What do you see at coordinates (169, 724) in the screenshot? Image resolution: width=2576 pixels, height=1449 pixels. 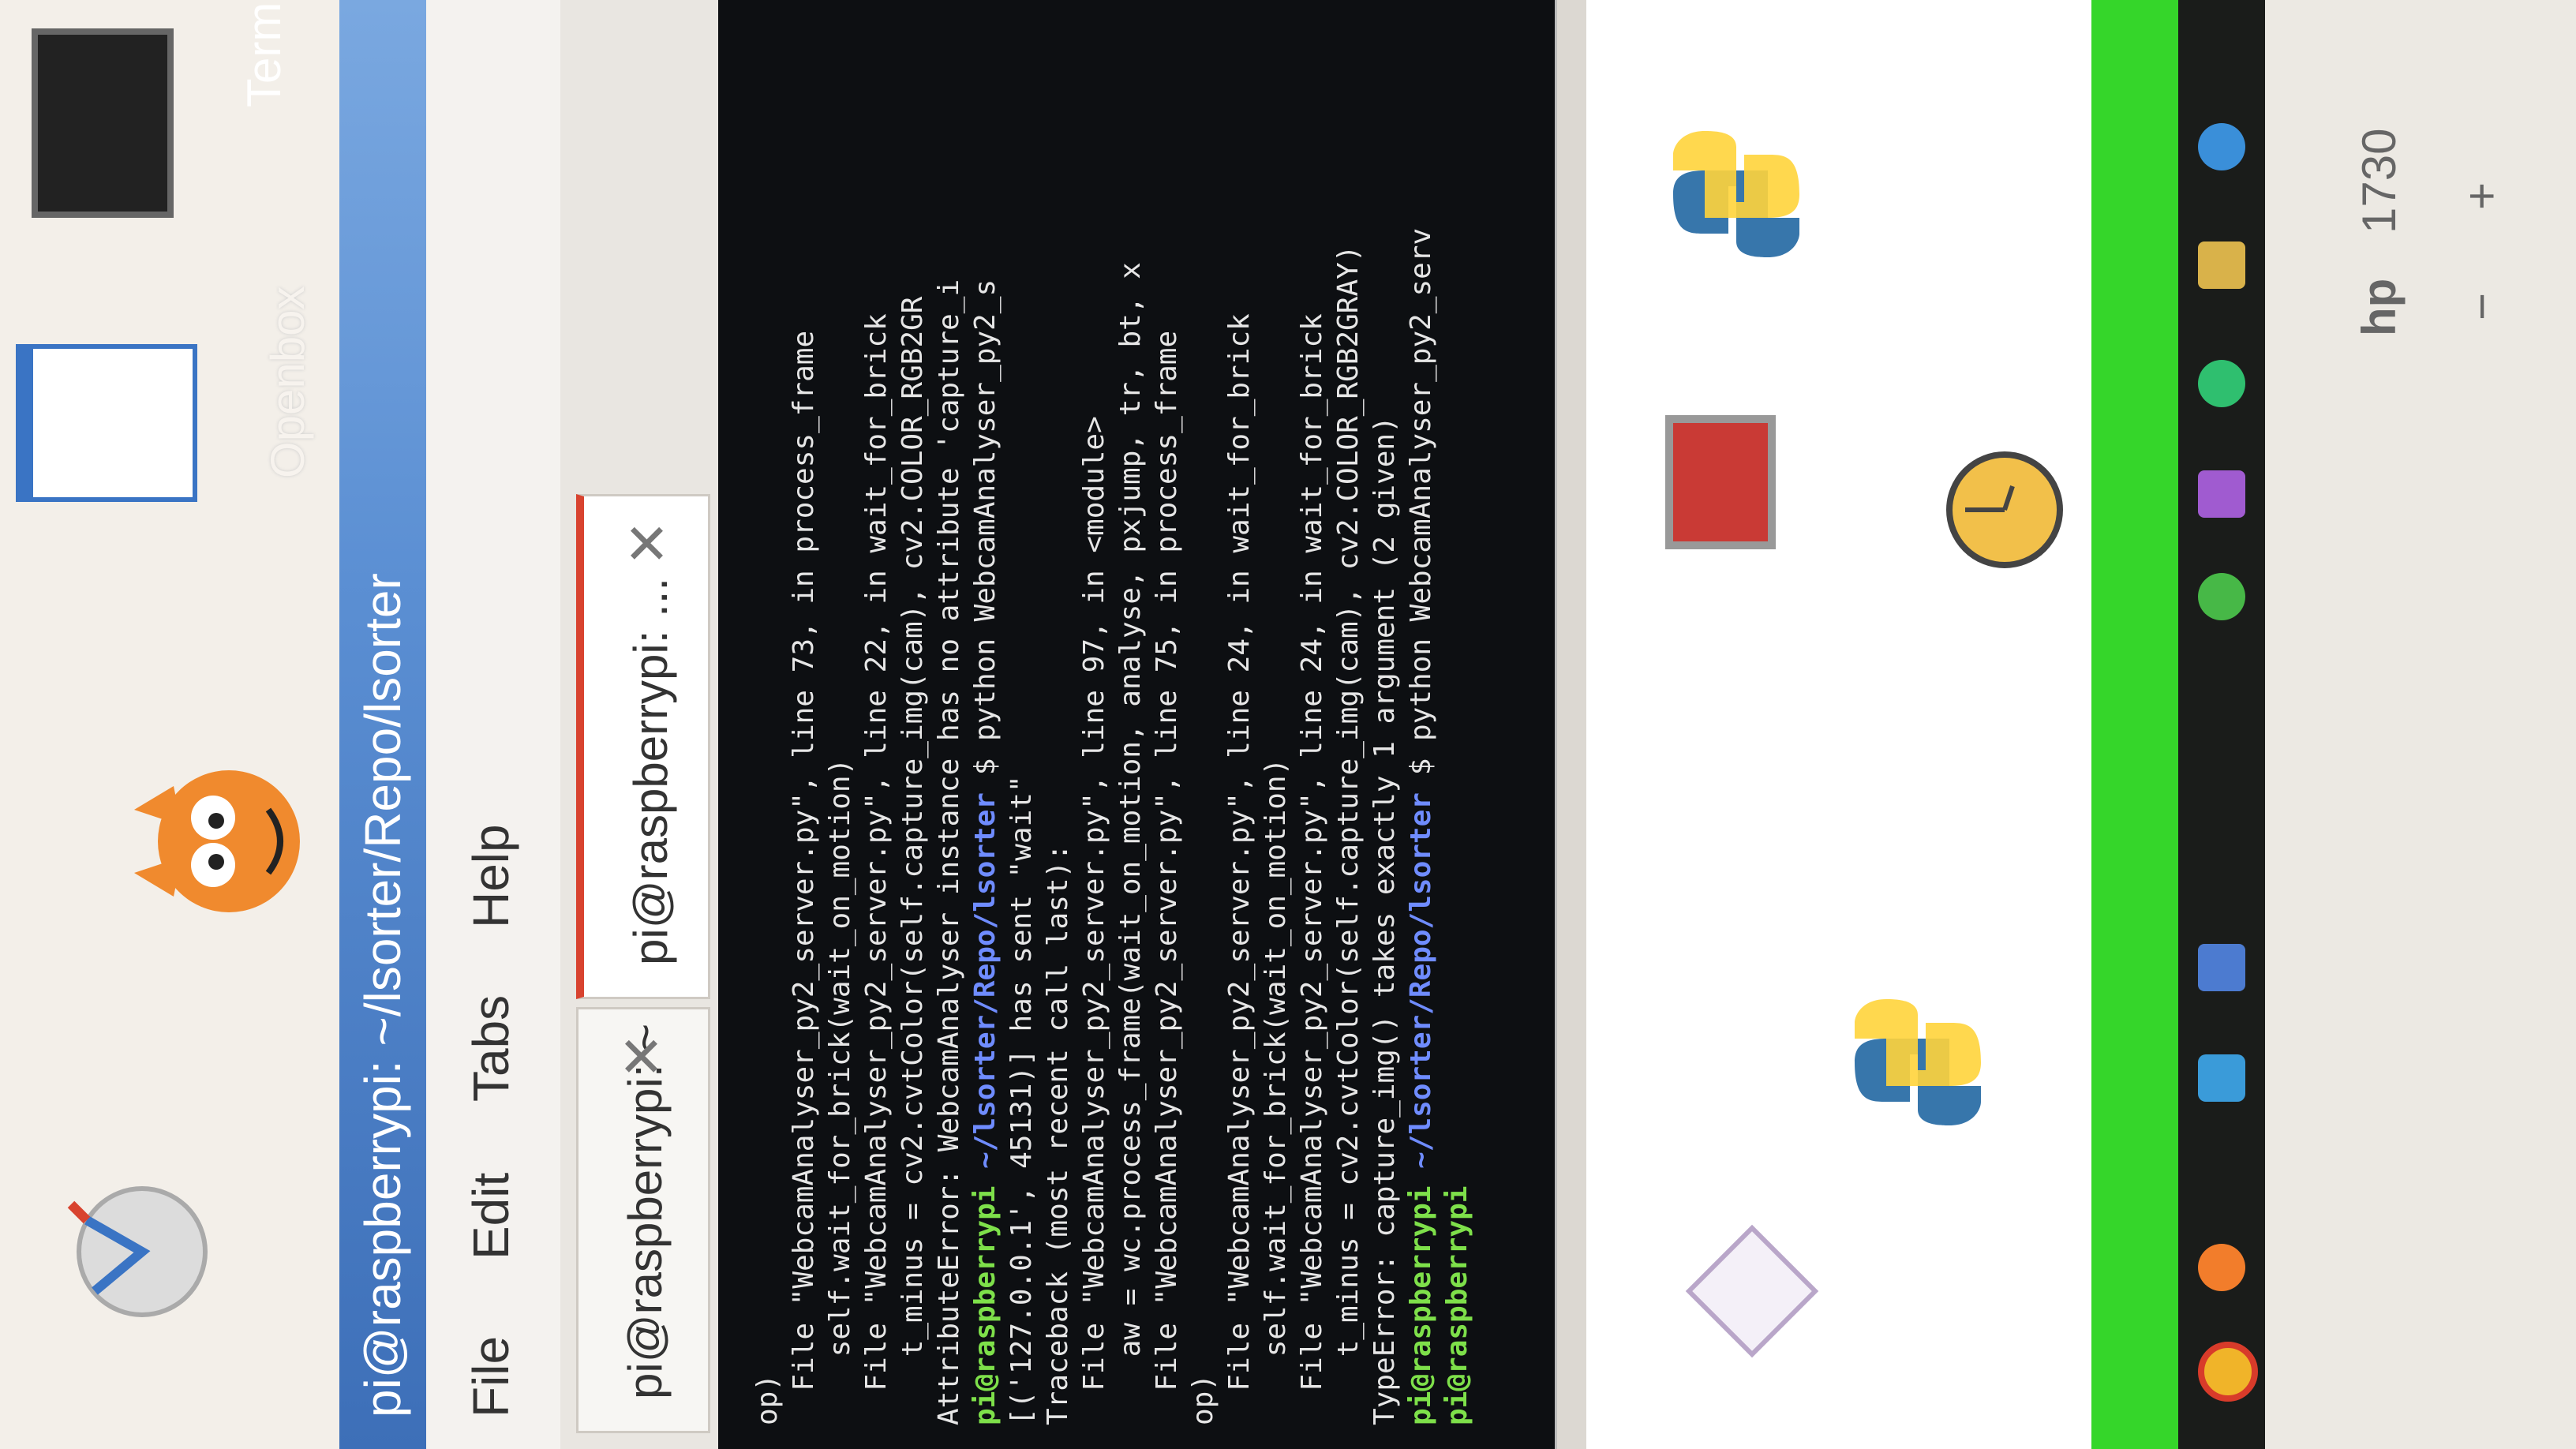 I see `desktop-top-area: Openbox Term` at bounding box center [169, 724].